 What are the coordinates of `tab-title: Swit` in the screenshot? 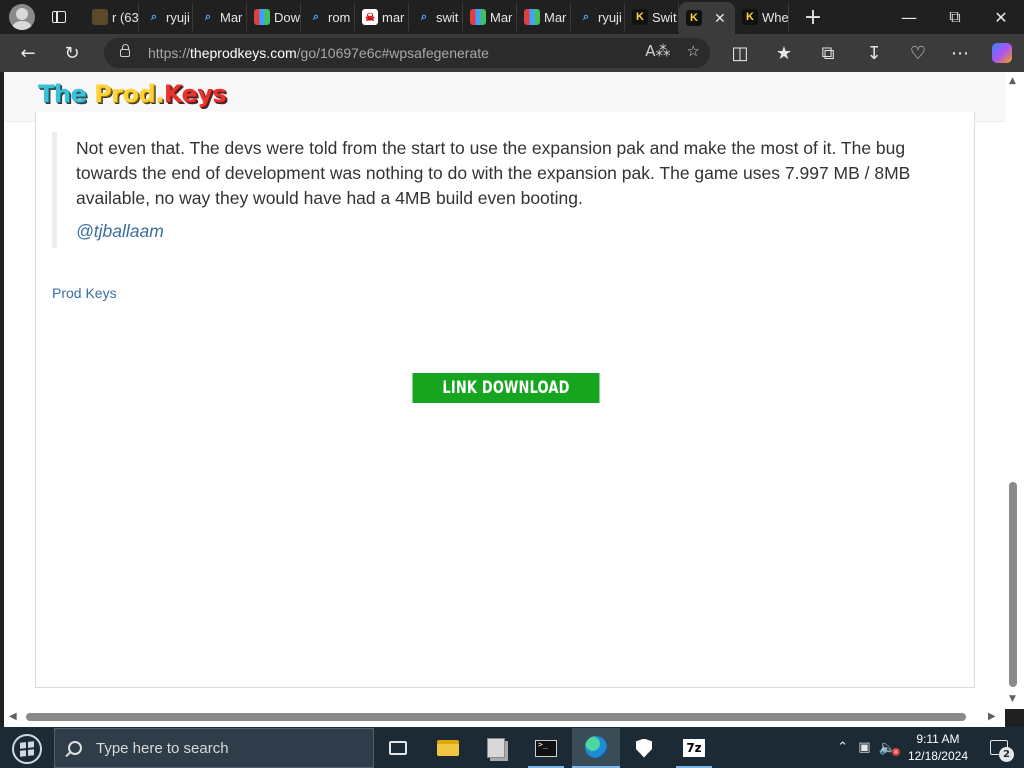 It's located at (664, 17).